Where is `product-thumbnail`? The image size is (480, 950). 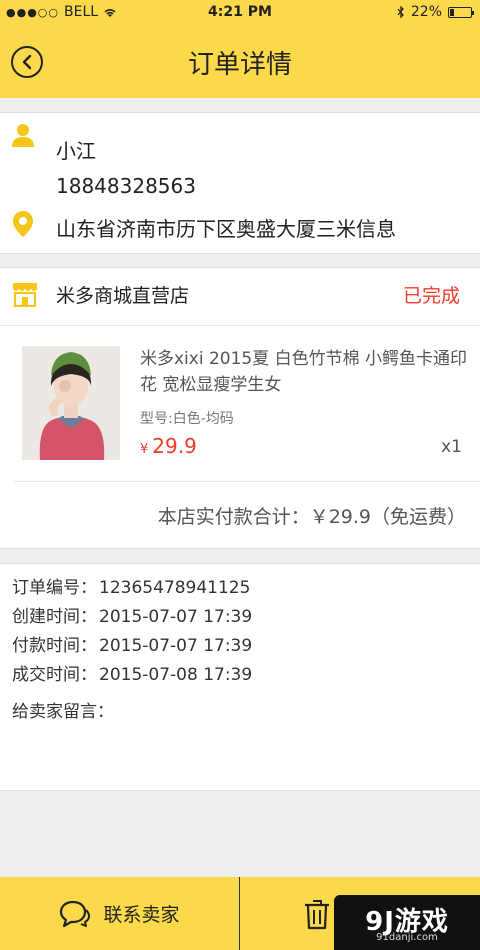 product-thumbnail is located at coordinates (71, 403).